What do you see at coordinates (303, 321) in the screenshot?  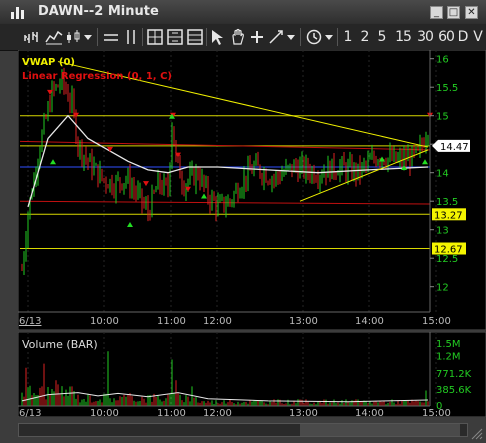 I see `time-tick-label: 13:00` at bounding box center [303, 321].